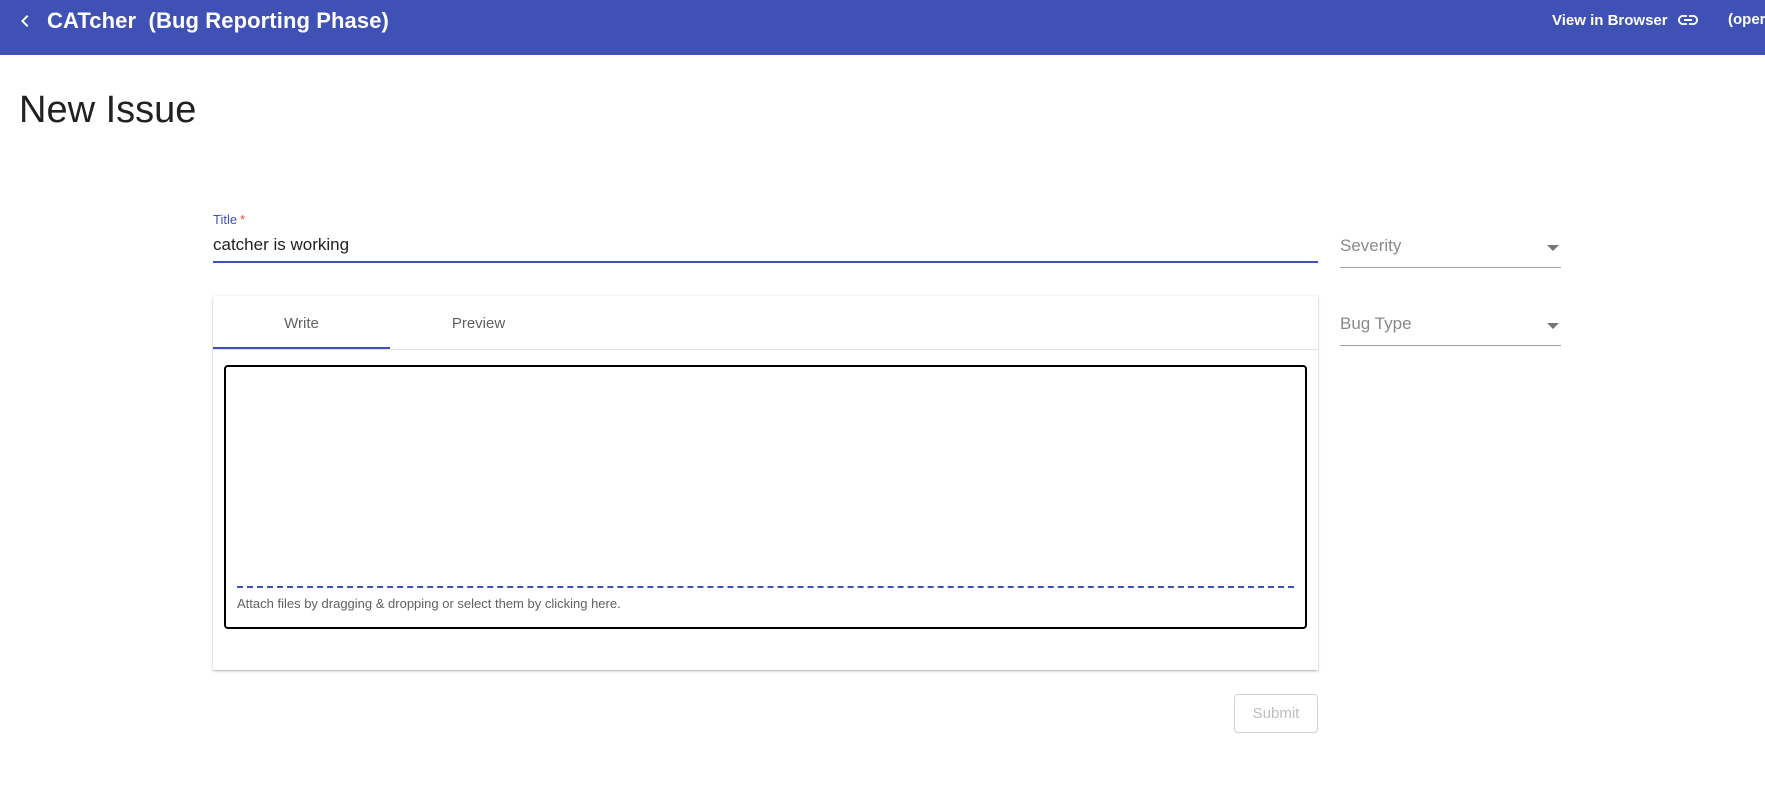  What do you see at coordinates (301, 348) in the screenshot?
I see `active-tab-indicator` at bounding box center [301, 348].